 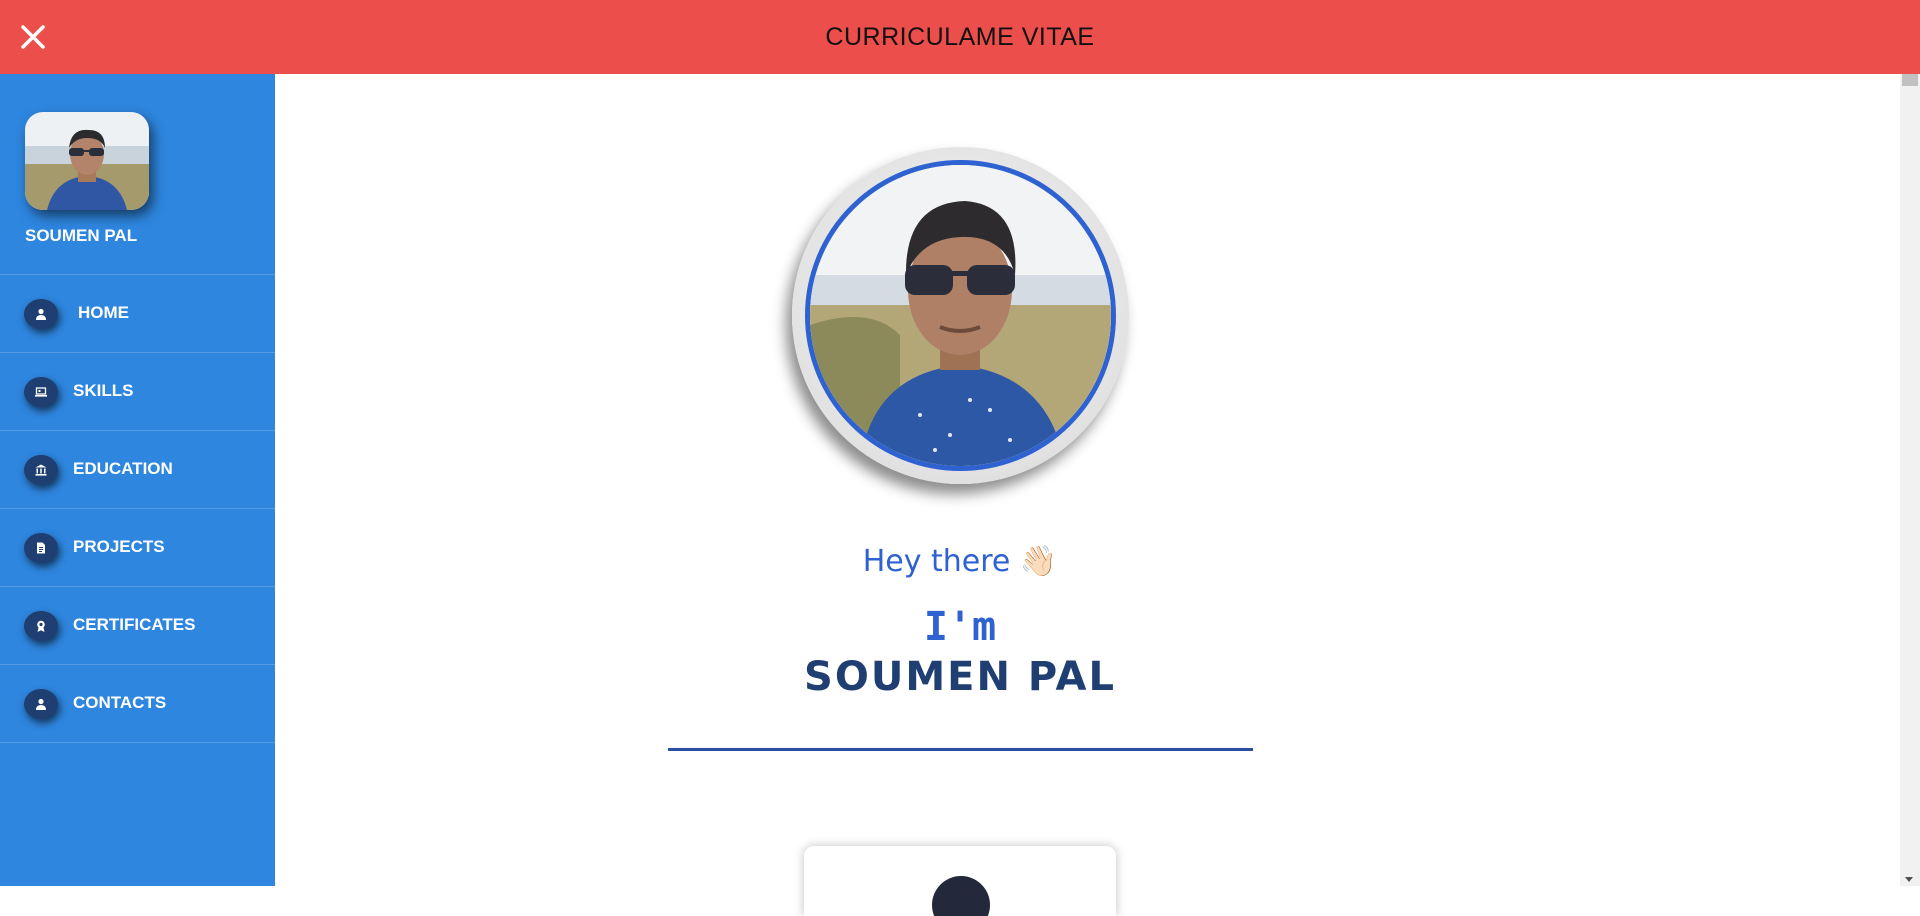 I want to click on info-card, so click(x=960, y=881).